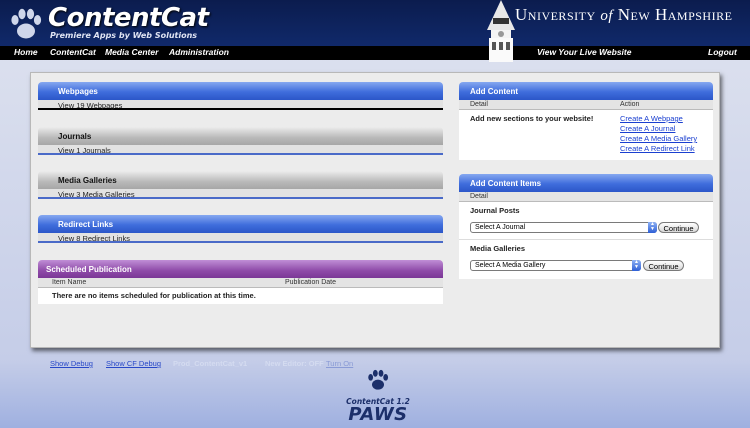  Describe the element at coordinates (240, 136) in the screenshot. I see `journals-title: Journals` at that location.